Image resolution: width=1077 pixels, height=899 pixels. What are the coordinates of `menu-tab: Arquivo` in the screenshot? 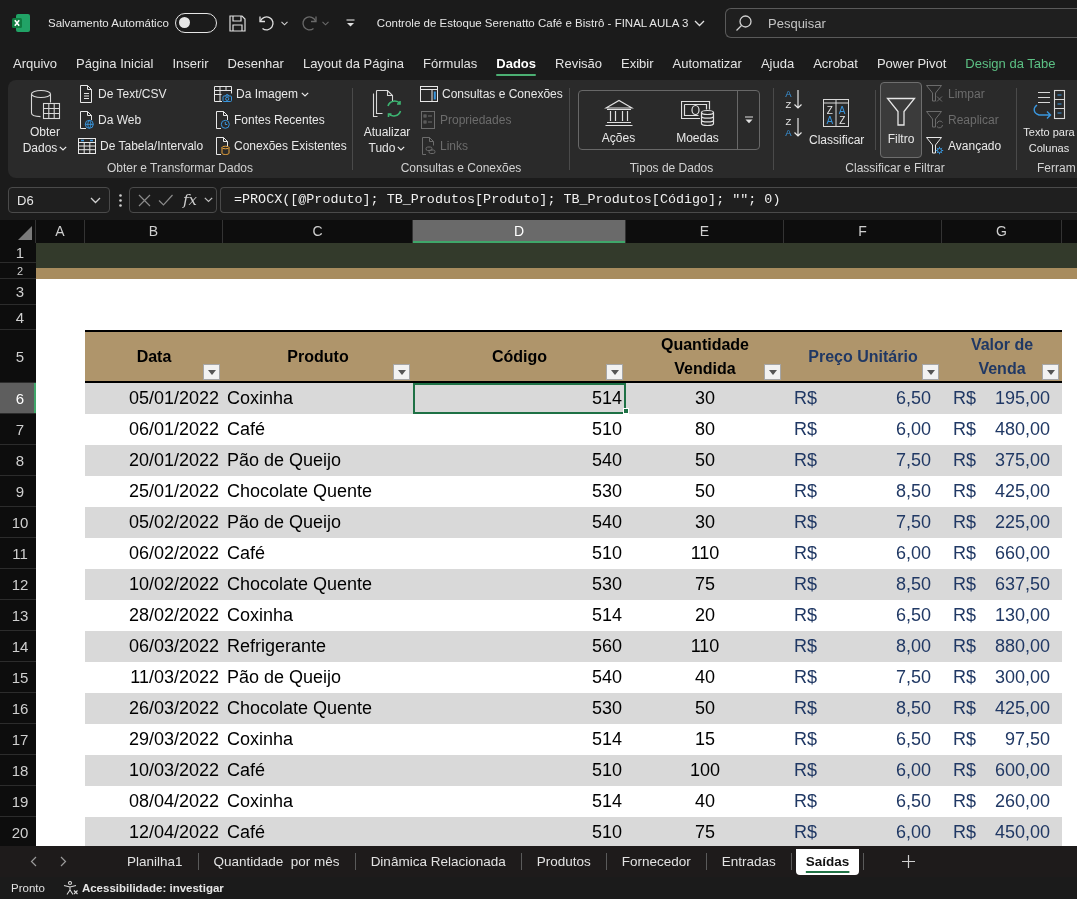 It's located at (35, 63).